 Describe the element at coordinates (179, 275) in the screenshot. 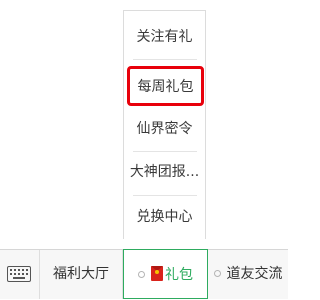

I see `menu-item-label: 礼包` at that location.